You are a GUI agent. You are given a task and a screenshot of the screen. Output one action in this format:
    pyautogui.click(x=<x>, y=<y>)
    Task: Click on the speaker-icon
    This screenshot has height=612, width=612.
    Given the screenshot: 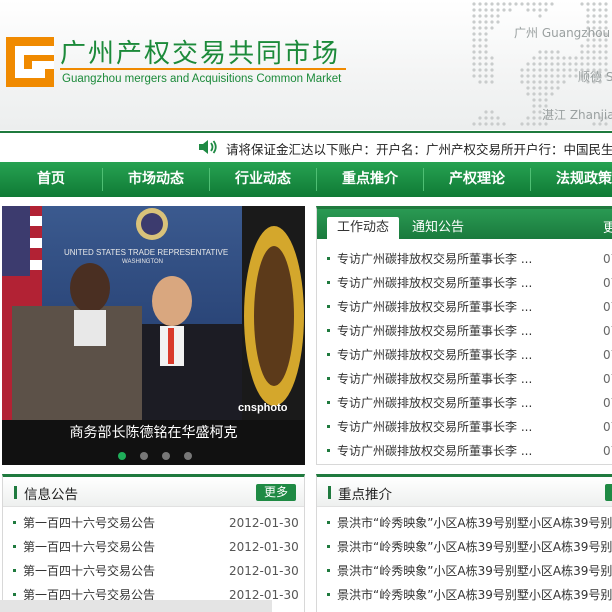 What is the action you would take?
    pyautogui.click(x=208, y=147)
    